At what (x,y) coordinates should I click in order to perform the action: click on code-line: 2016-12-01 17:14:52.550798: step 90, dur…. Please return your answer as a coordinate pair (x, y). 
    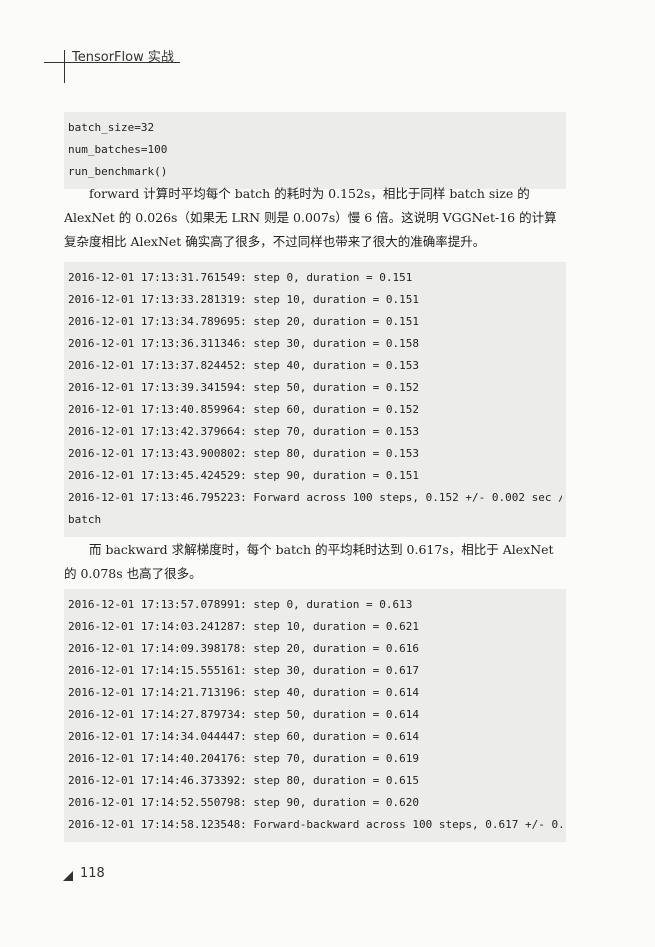
    Looking at the image, I should click on (243, 802).